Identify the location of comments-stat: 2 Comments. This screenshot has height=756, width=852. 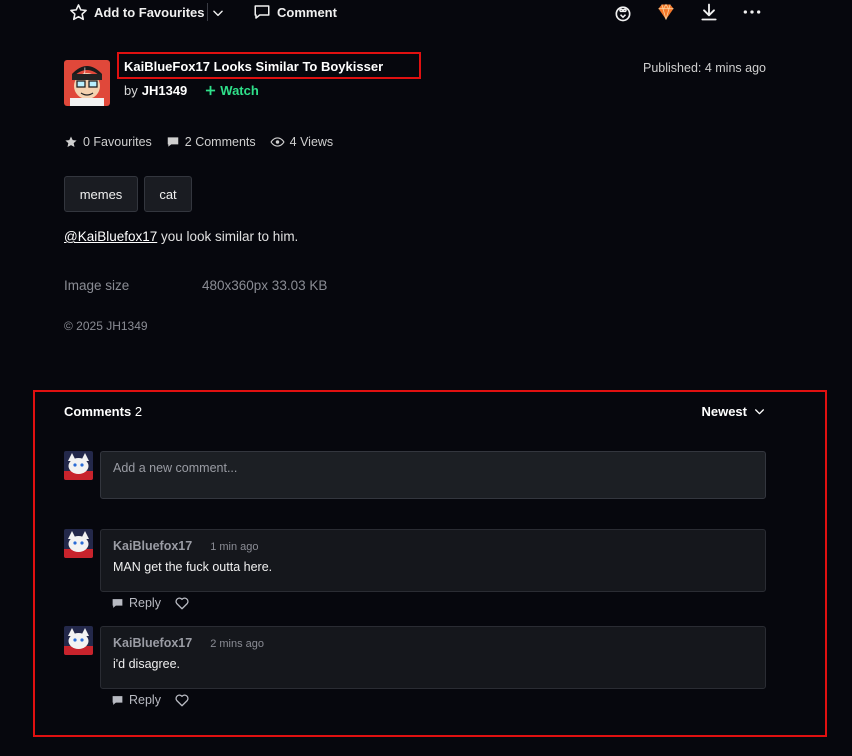
(211, 142).